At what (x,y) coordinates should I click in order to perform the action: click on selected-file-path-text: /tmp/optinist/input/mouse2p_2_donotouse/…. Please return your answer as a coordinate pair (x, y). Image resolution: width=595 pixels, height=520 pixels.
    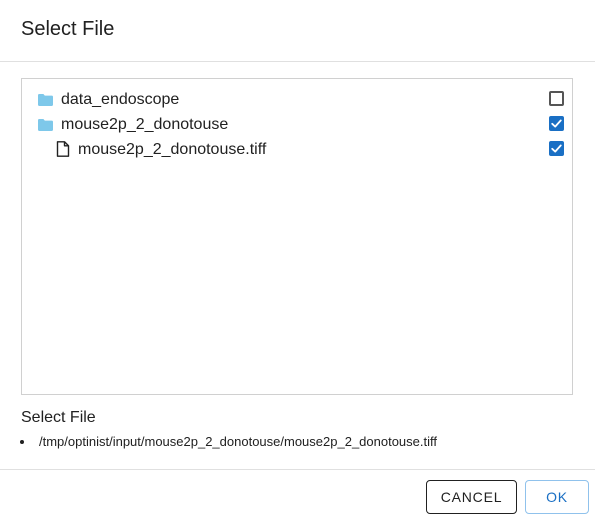
    Looking at the image, I should click on (238, 441).